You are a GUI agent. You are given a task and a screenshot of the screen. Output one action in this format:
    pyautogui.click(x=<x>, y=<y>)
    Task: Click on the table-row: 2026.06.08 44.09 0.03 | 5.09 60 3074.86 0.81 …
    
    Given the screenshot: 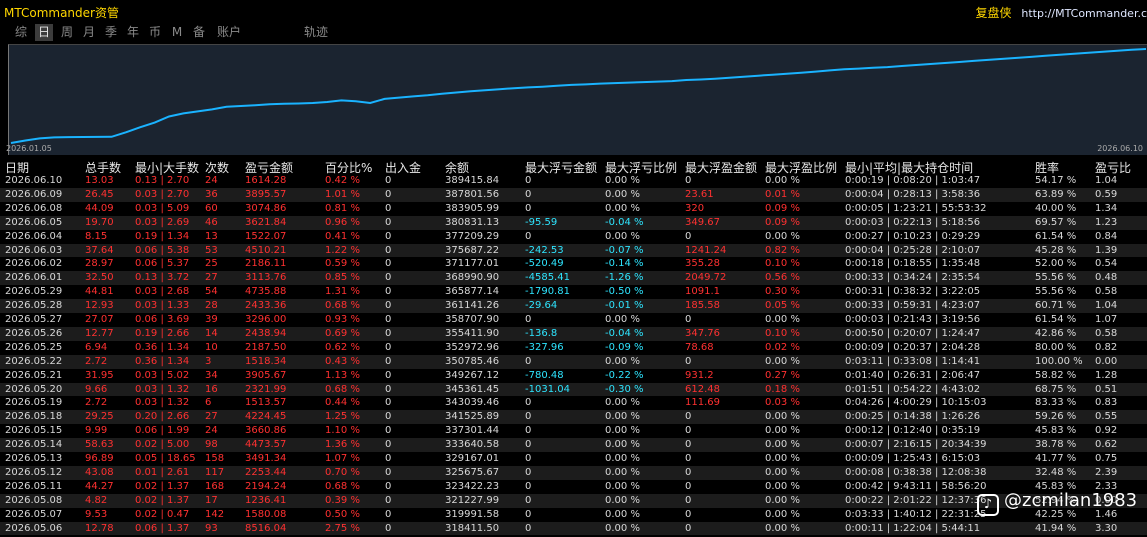 What is the action you would take?
    pyautogui.click(x=573, y=209)
    